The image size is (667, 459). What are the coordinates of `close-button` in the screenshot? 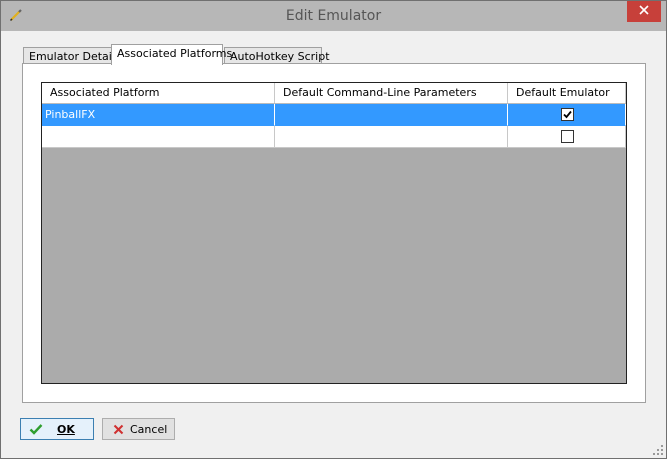 It's located at (644, 11).